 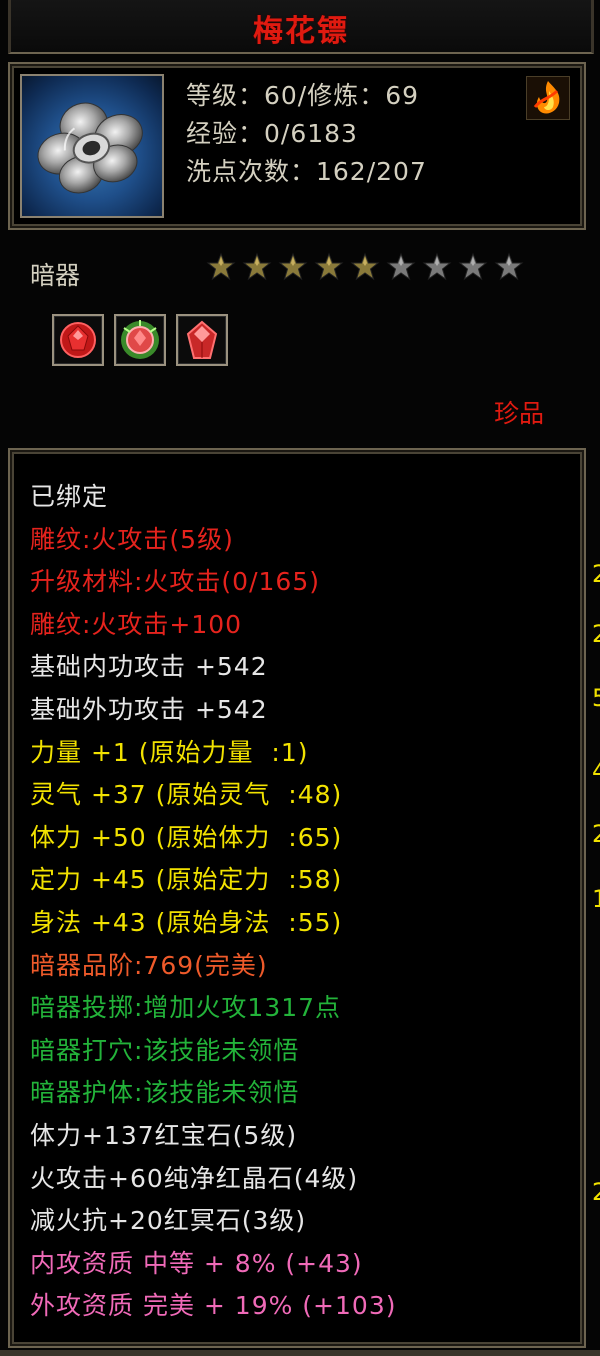 I want to click on attribute-line: 暗器护体:该技能未领悟, so click(x=165, y=1093).